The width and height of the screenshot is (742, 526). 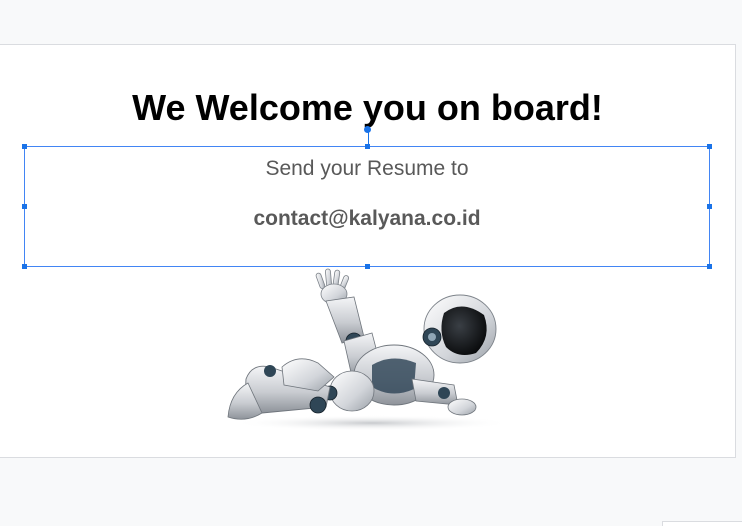 I want to click on contact-email-text: contact@kalyana.co.id, so click(x=367, y=219).